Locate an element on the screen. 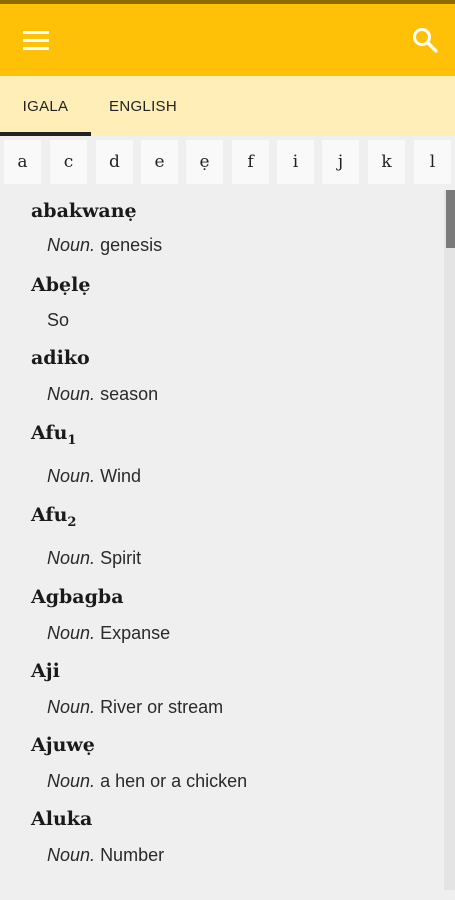 This screenshot has height=900, width=455. bottom-edge is located at coordinates (227, 895).